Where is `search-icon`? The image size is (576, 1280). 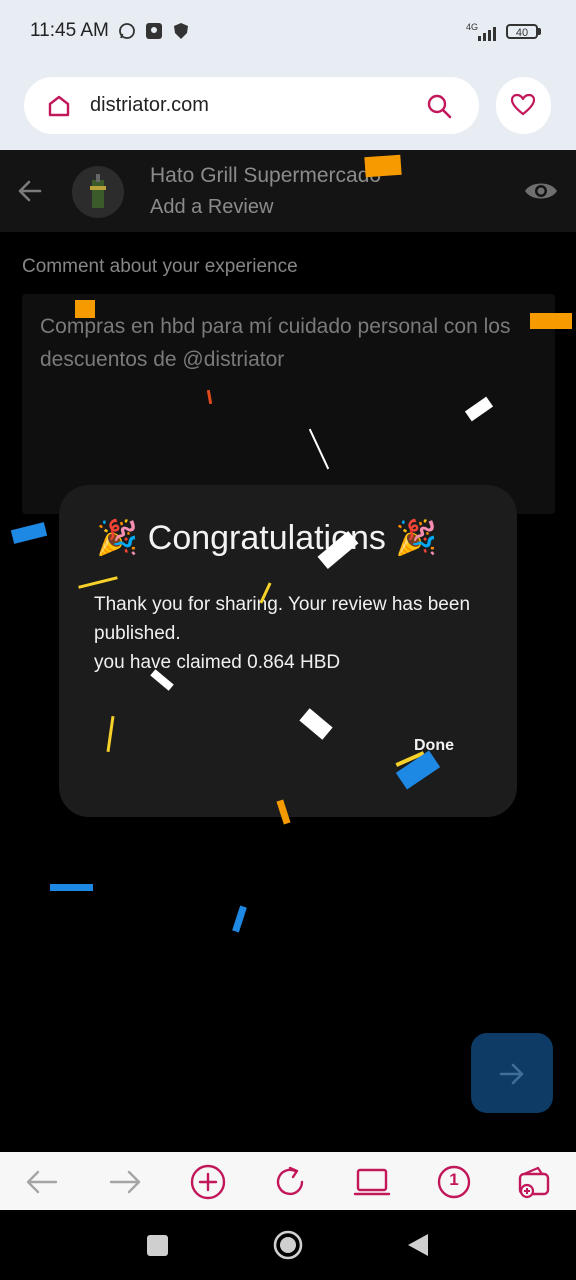
search-icon is located at coordinates (439, 106).